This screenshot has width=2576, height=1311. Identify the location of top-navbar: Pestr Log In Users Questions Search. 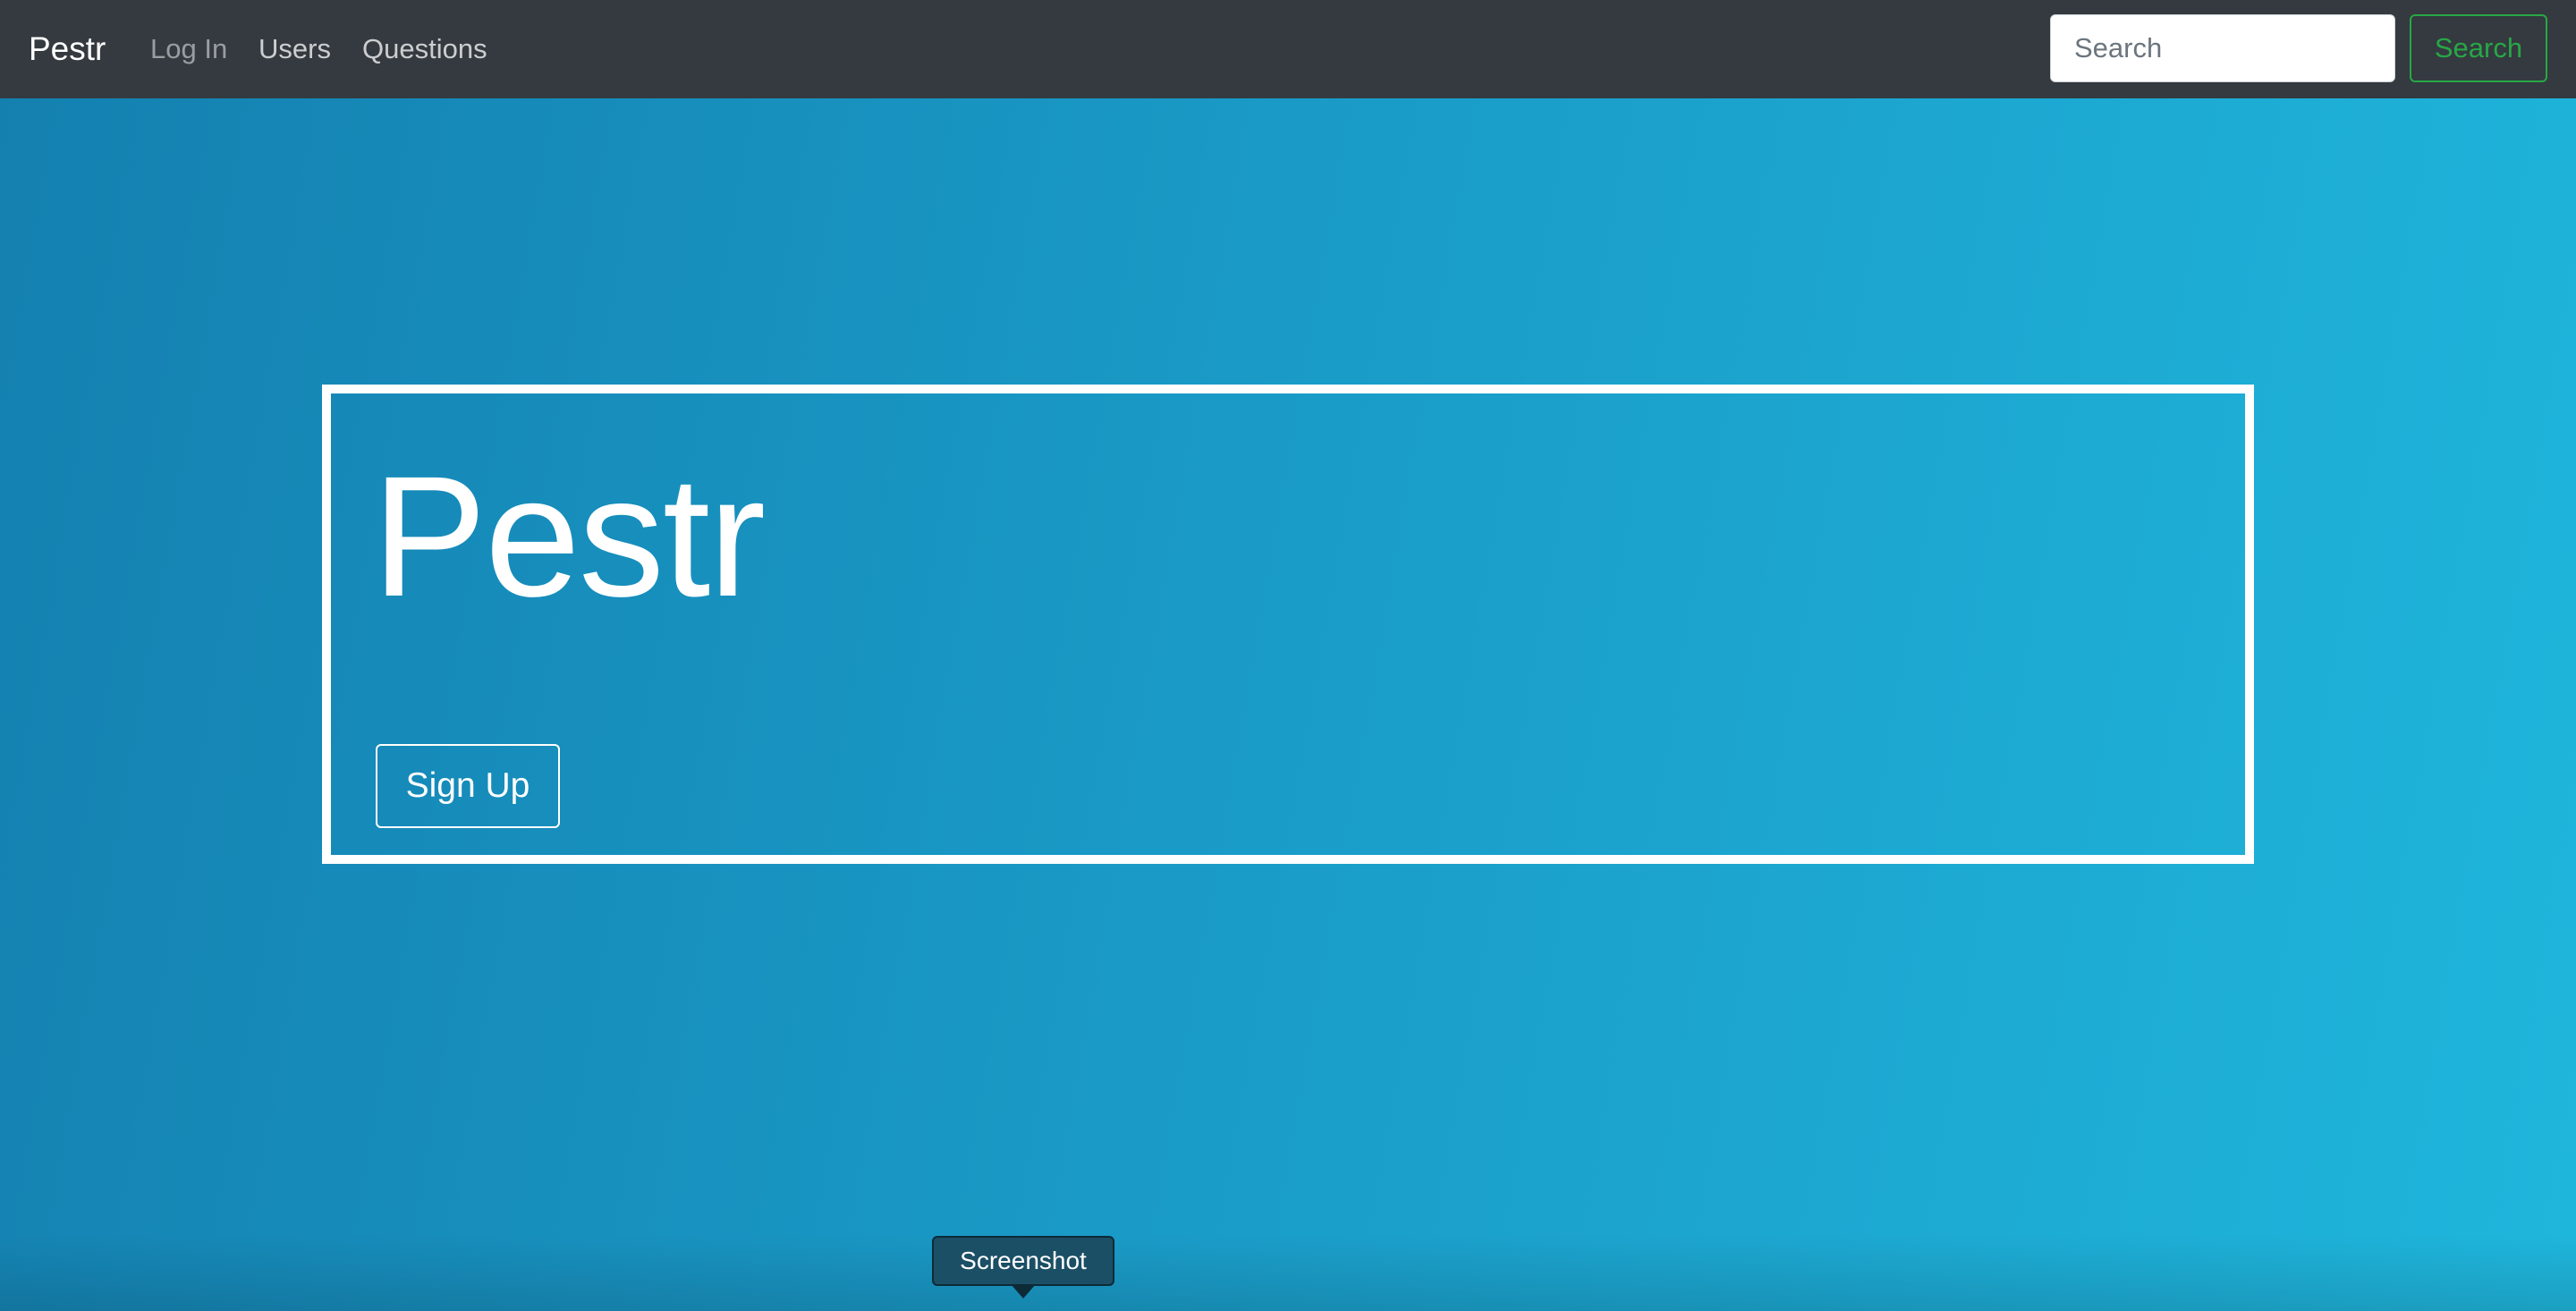
(1288, 49).